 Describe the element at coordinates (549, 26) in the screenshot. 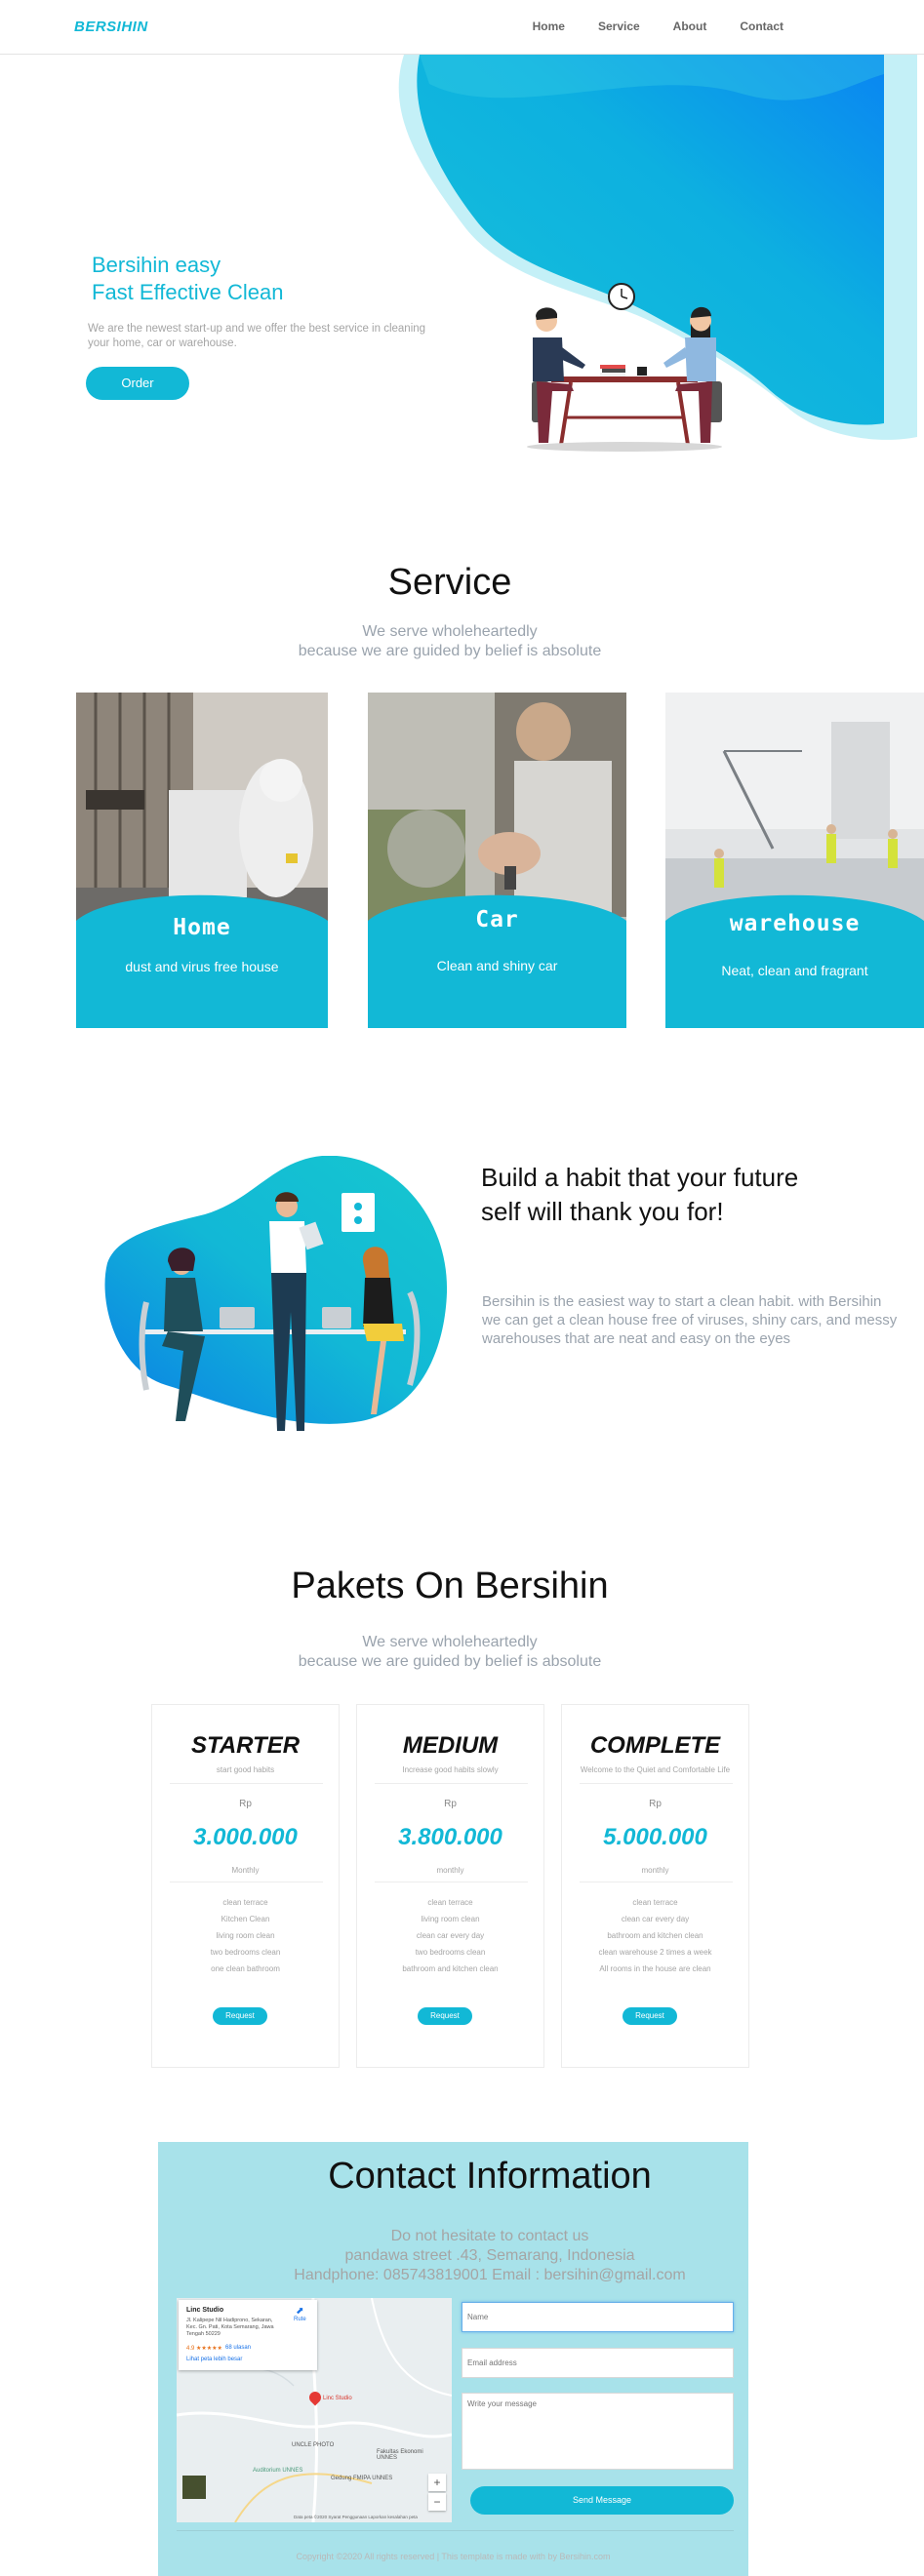

I see `nav-link-home: Home` at that location.